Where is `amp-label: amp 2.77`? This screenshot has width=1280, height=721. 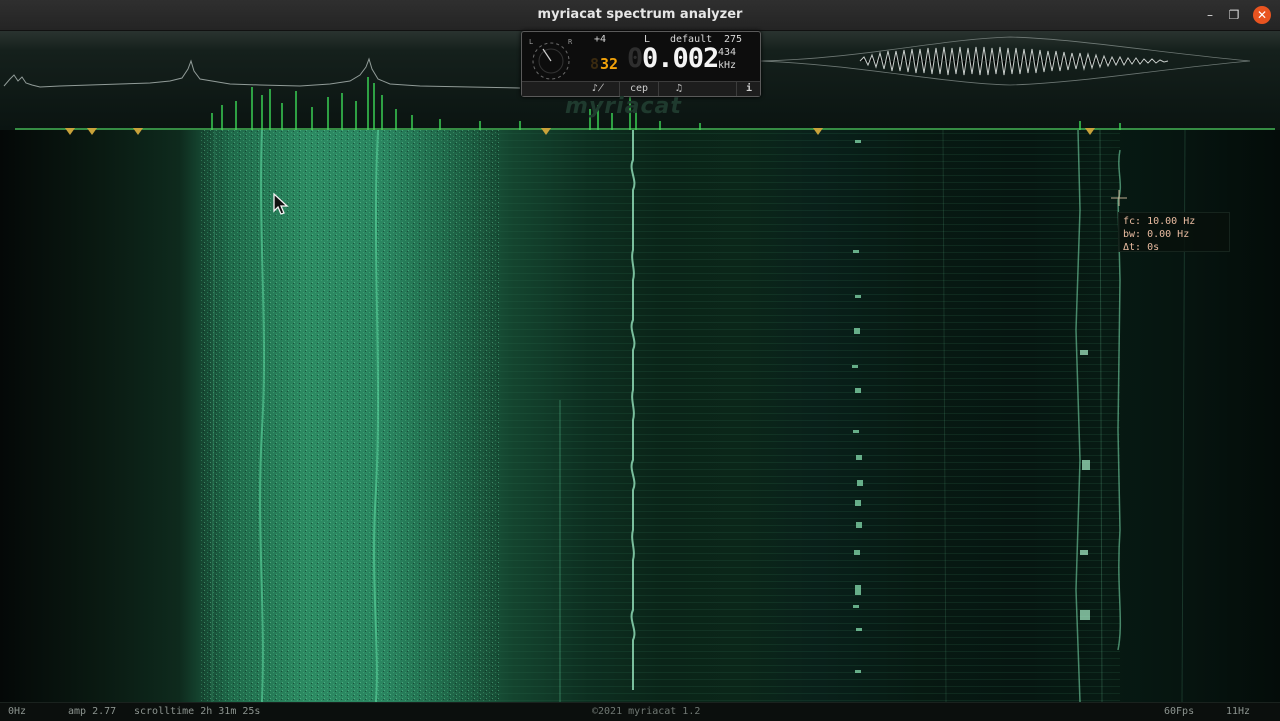 amp-label: amp 2.77 is located at coordinates (92, 711).